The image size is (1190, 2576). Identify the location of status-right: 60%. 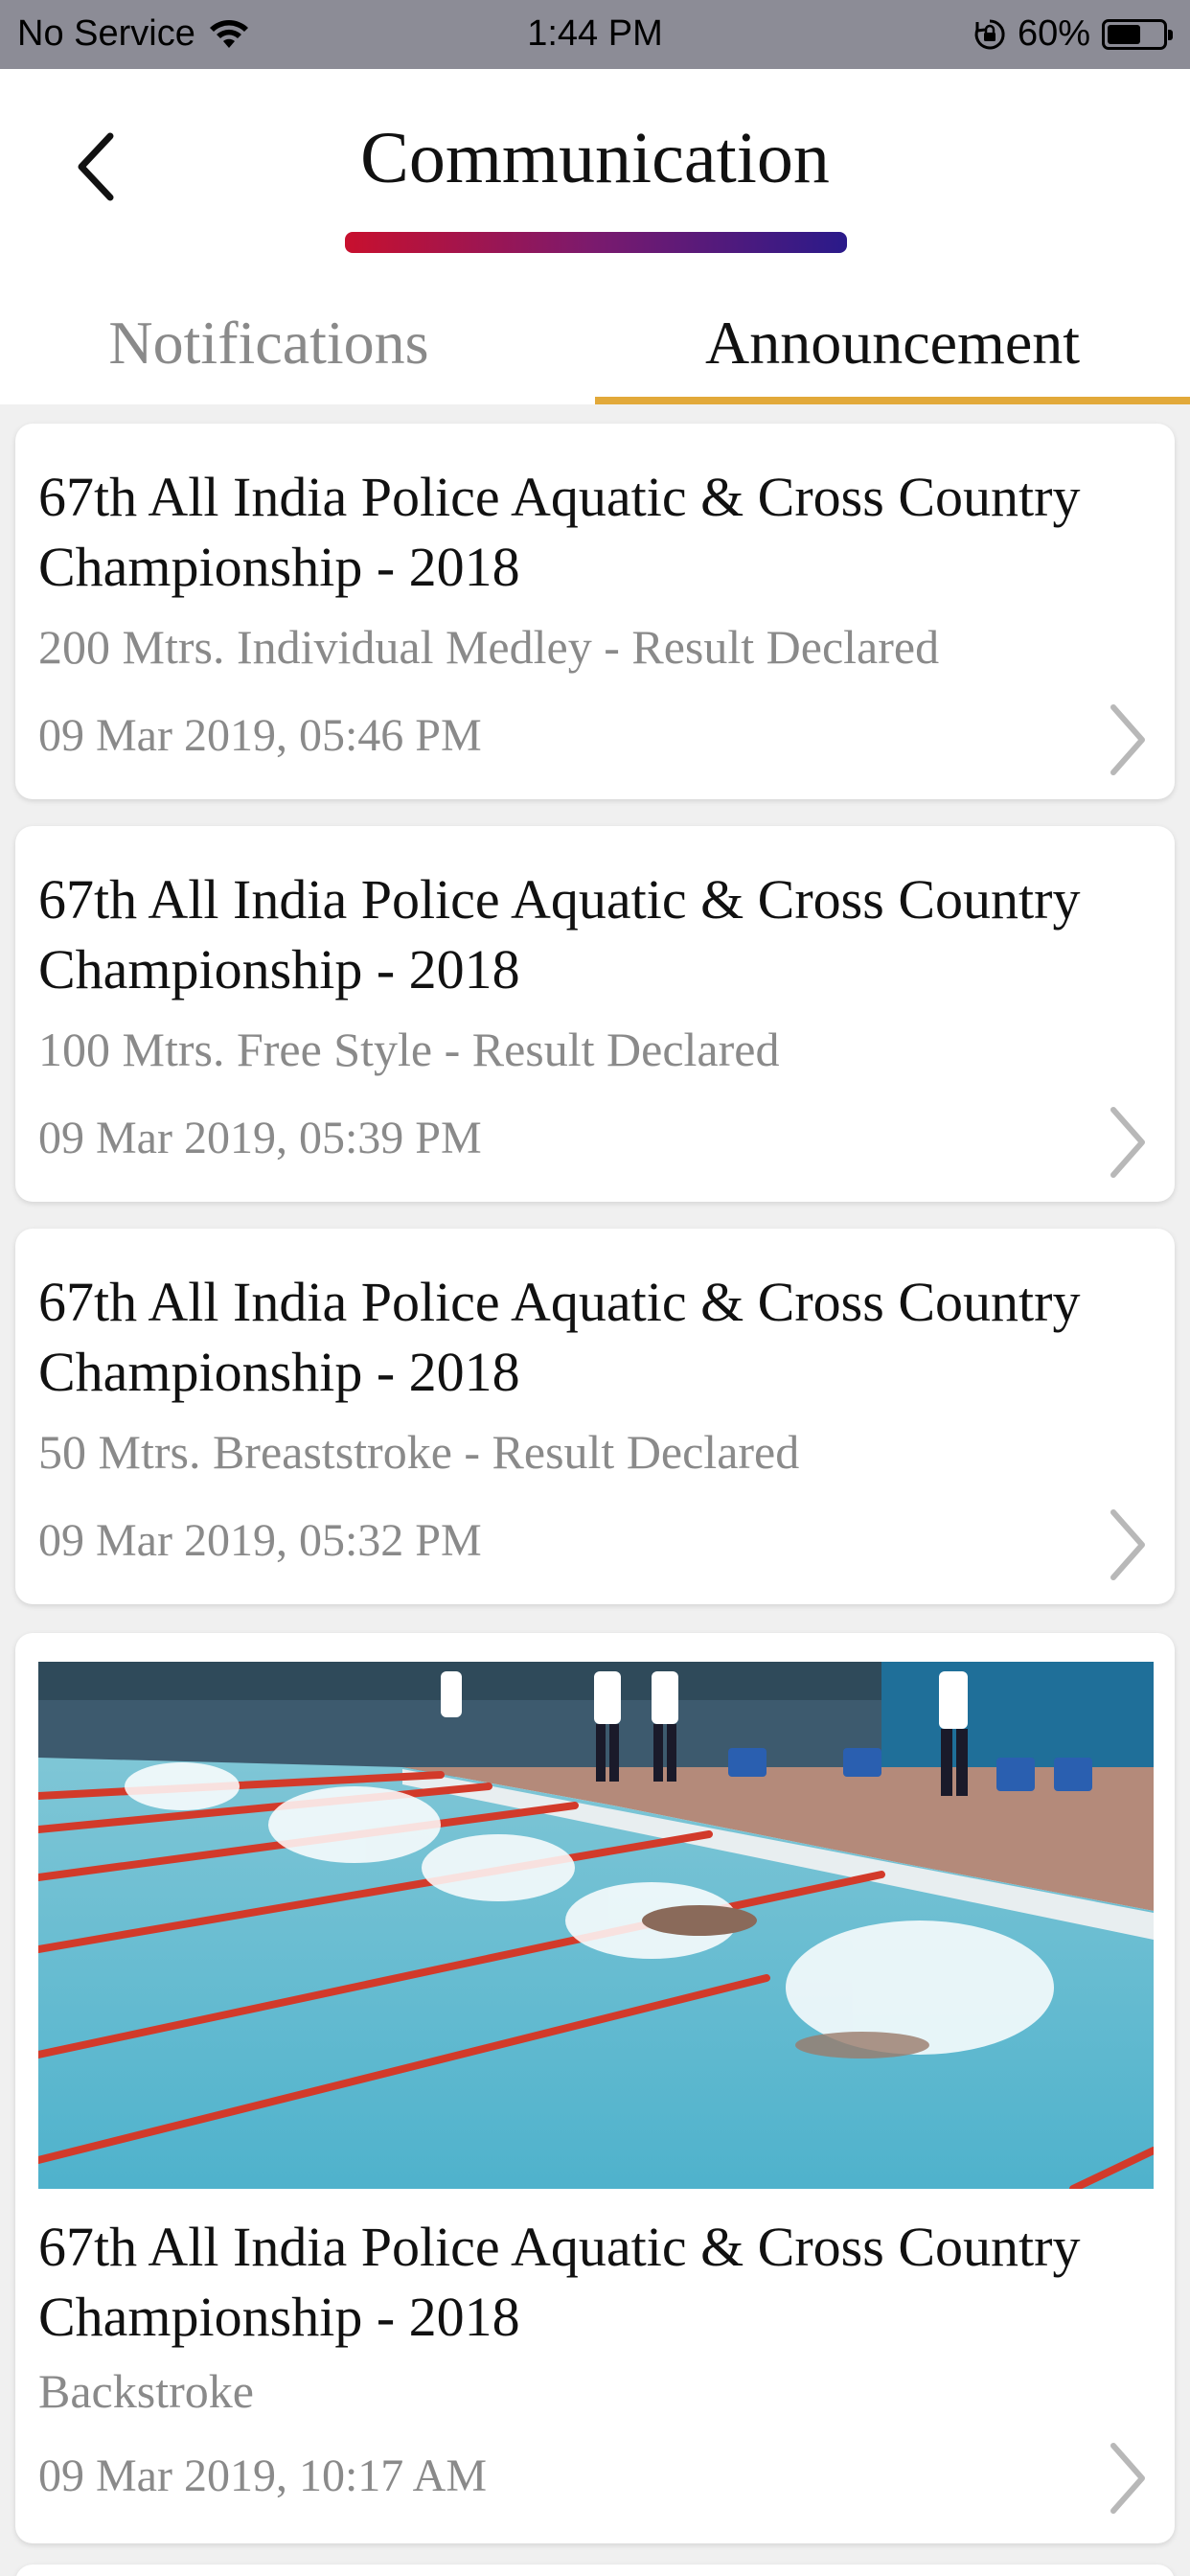
(1073, 34).